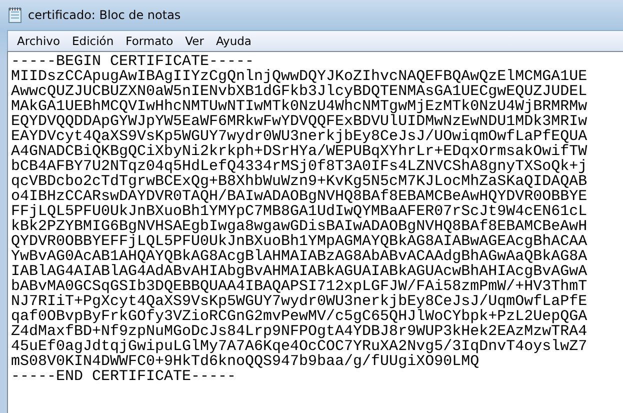 The height and width of the screenshot is (413, 623). I want to click on text-line: QYDVR0OBBYEFFjLQL5PFU0UkJnBXuoBh1YMpAGMAYQBkAG8AIABwAGEAcgBhACAA, so click(299, 241).